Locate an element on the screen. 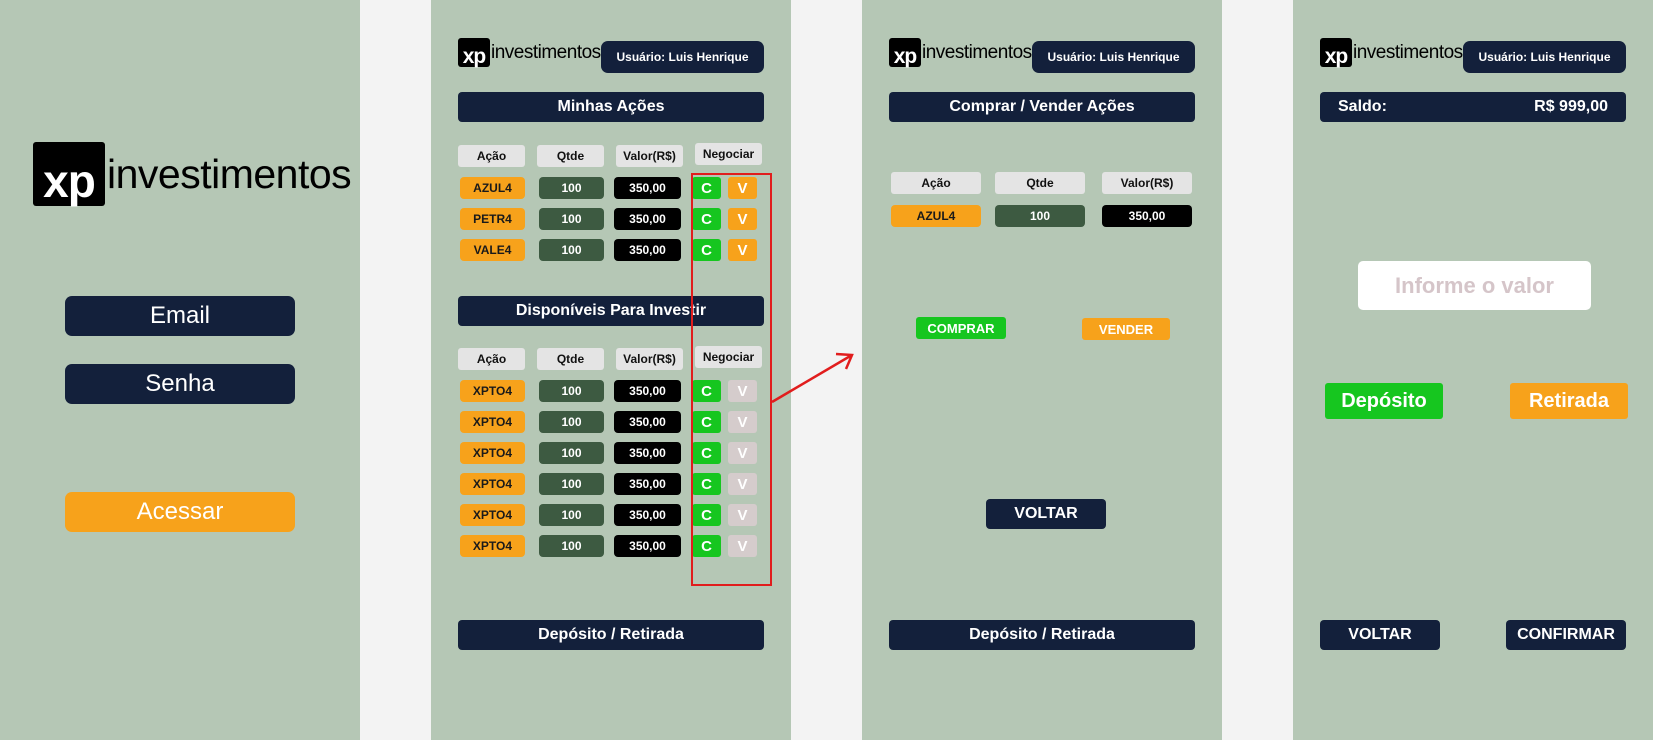 The height and width of the screenshot is (740, 1653). col-header-negotiate: Negociar is located at coordinates (728, 154).